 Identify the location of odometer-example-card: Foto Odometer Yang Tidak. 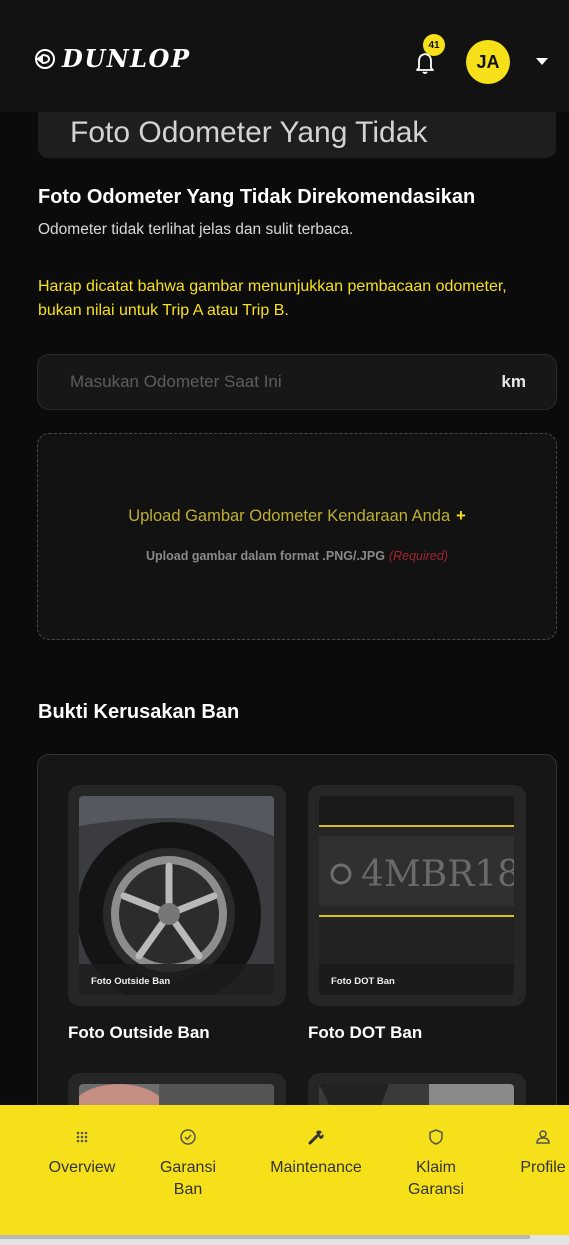
(297, 135).